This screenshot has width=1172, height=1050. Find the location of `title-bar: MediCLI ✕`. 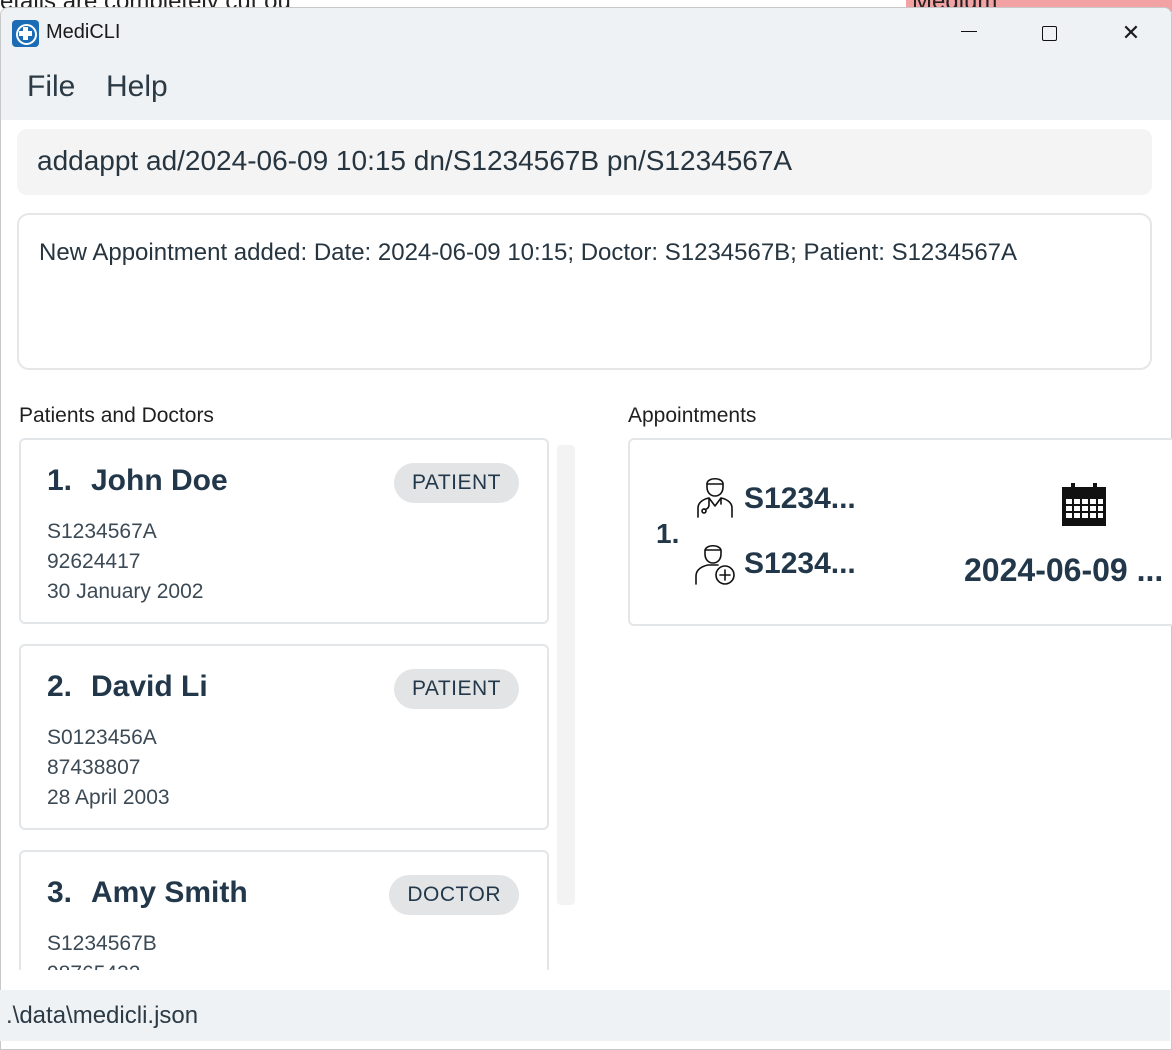

title-bar: MediCLI ✕ is located at coordinates (586, 33).